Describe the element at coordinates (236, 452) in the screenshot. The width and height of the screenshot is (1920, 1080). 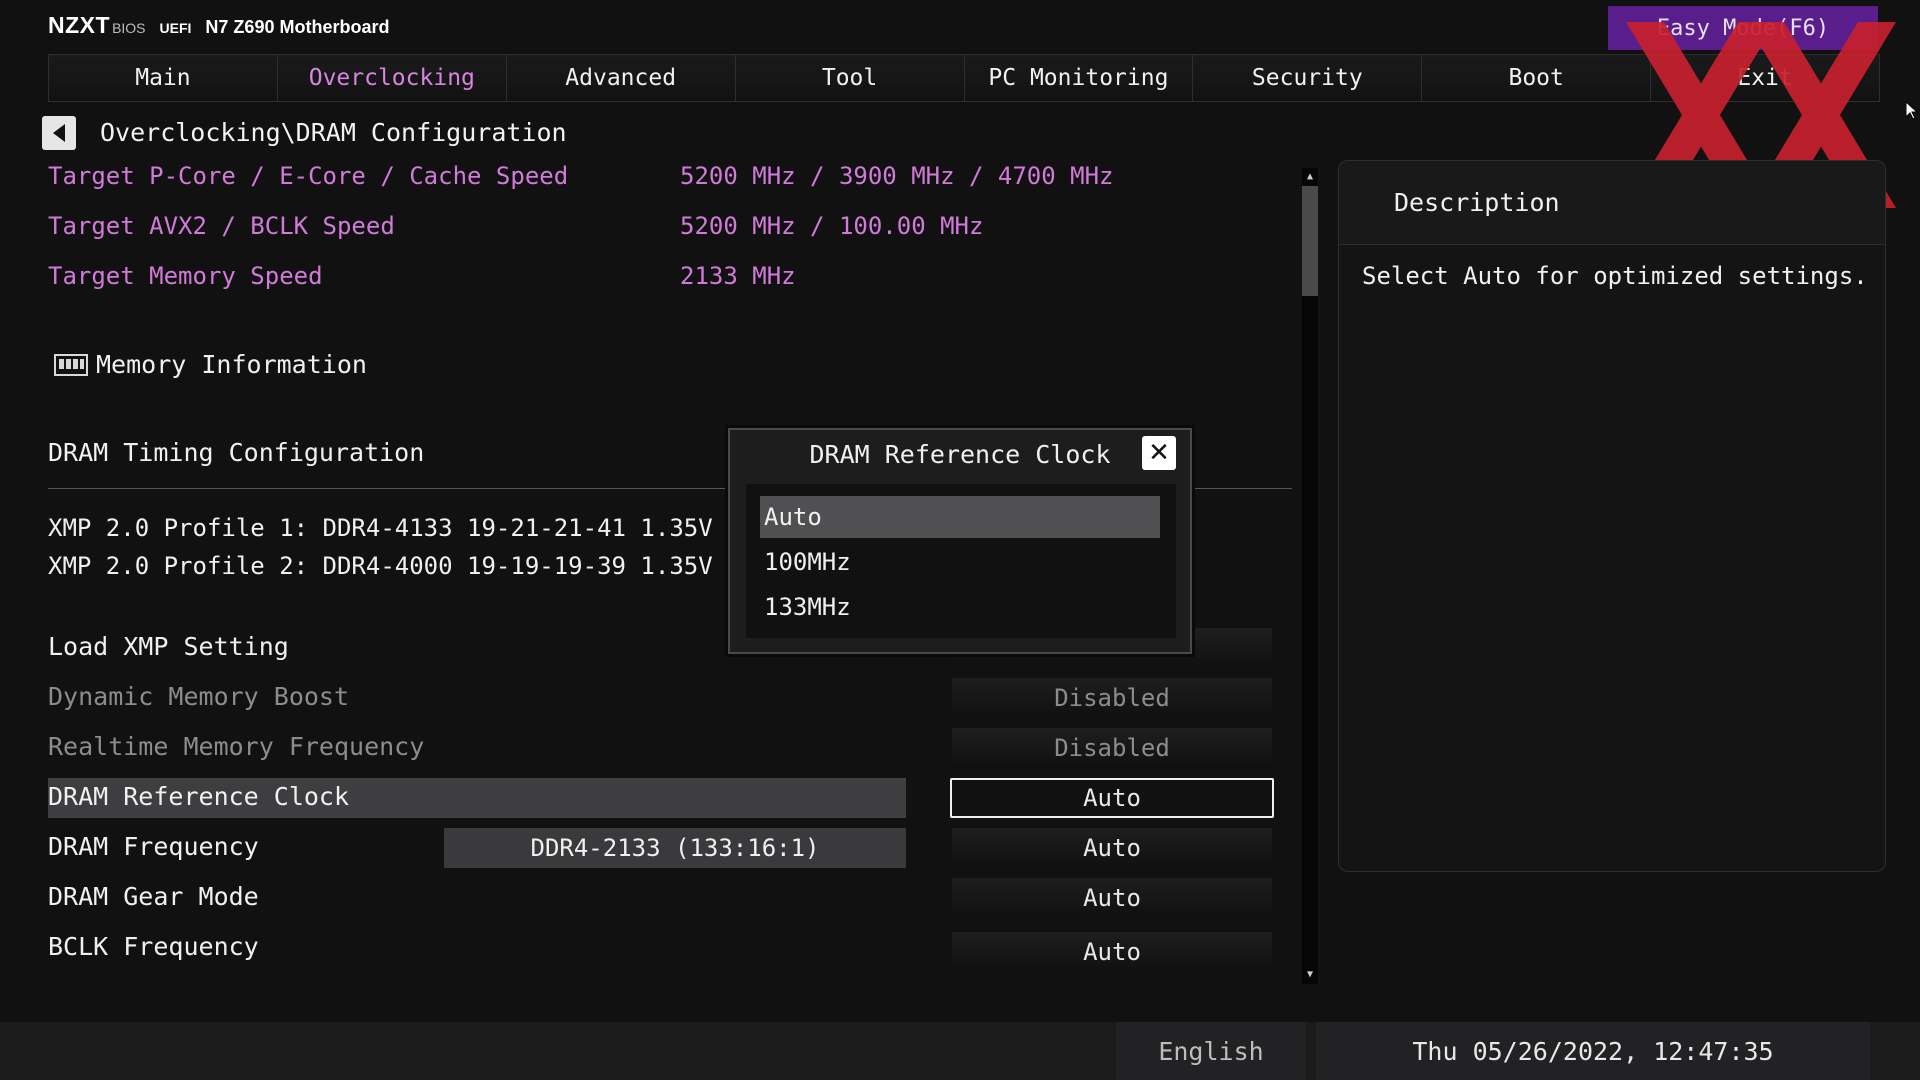
I see `section-title: DRAM Timing Configuration` at that location.